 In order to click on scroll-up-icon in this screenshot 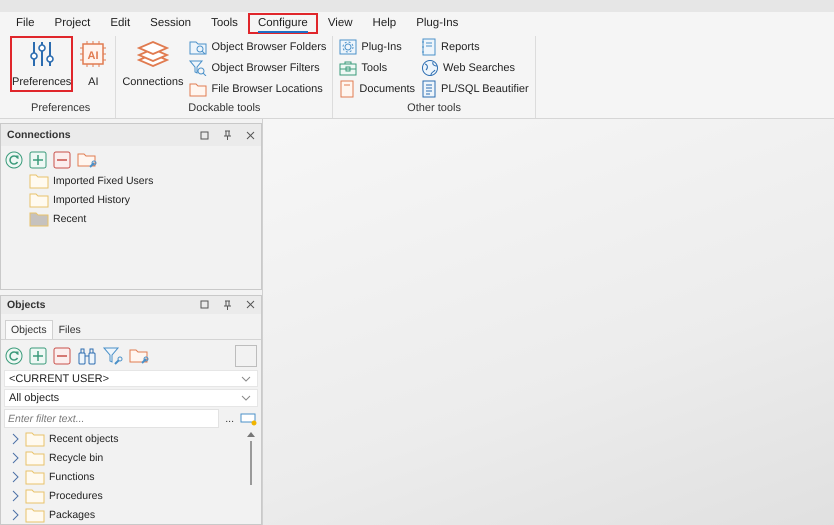, I will do `click(251, 434)`.